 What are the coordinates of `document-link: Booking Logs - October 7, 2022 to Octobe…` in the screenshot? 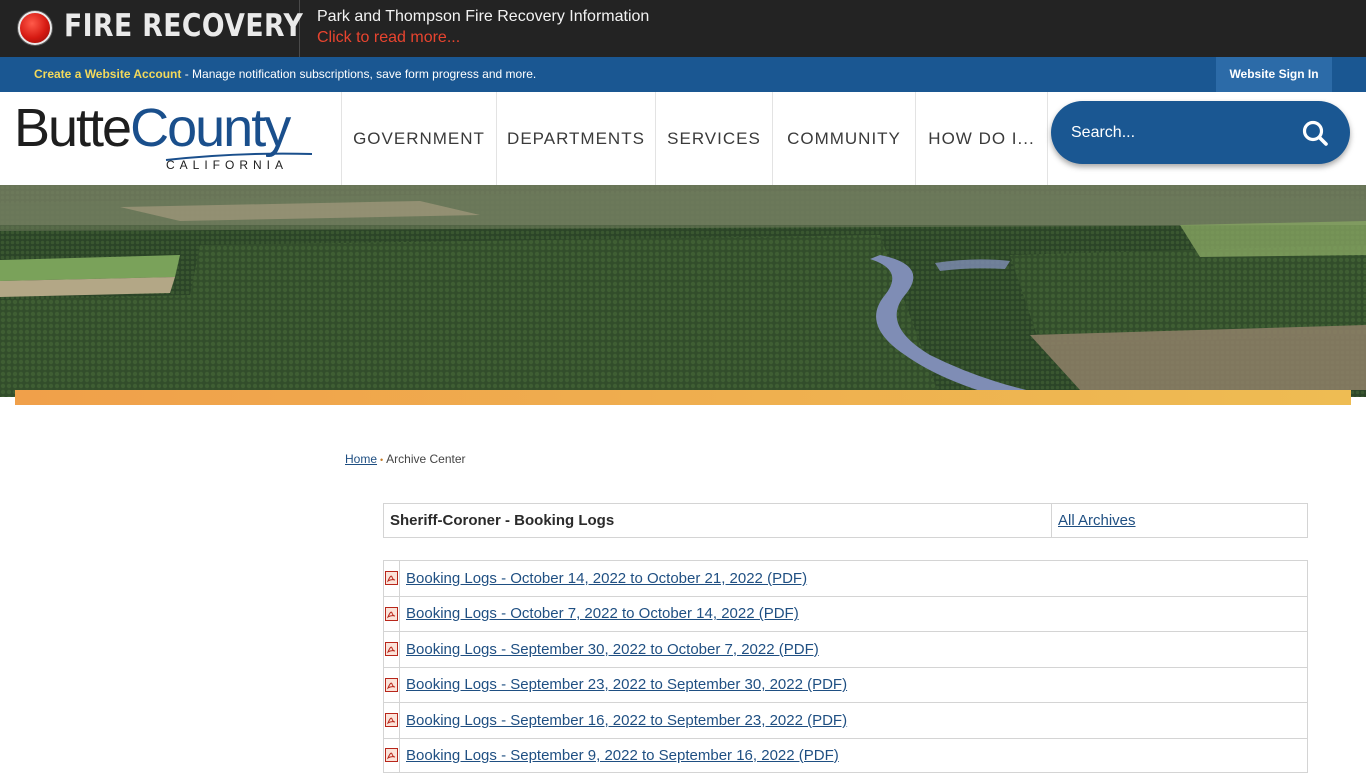 It's located at (599, 613).